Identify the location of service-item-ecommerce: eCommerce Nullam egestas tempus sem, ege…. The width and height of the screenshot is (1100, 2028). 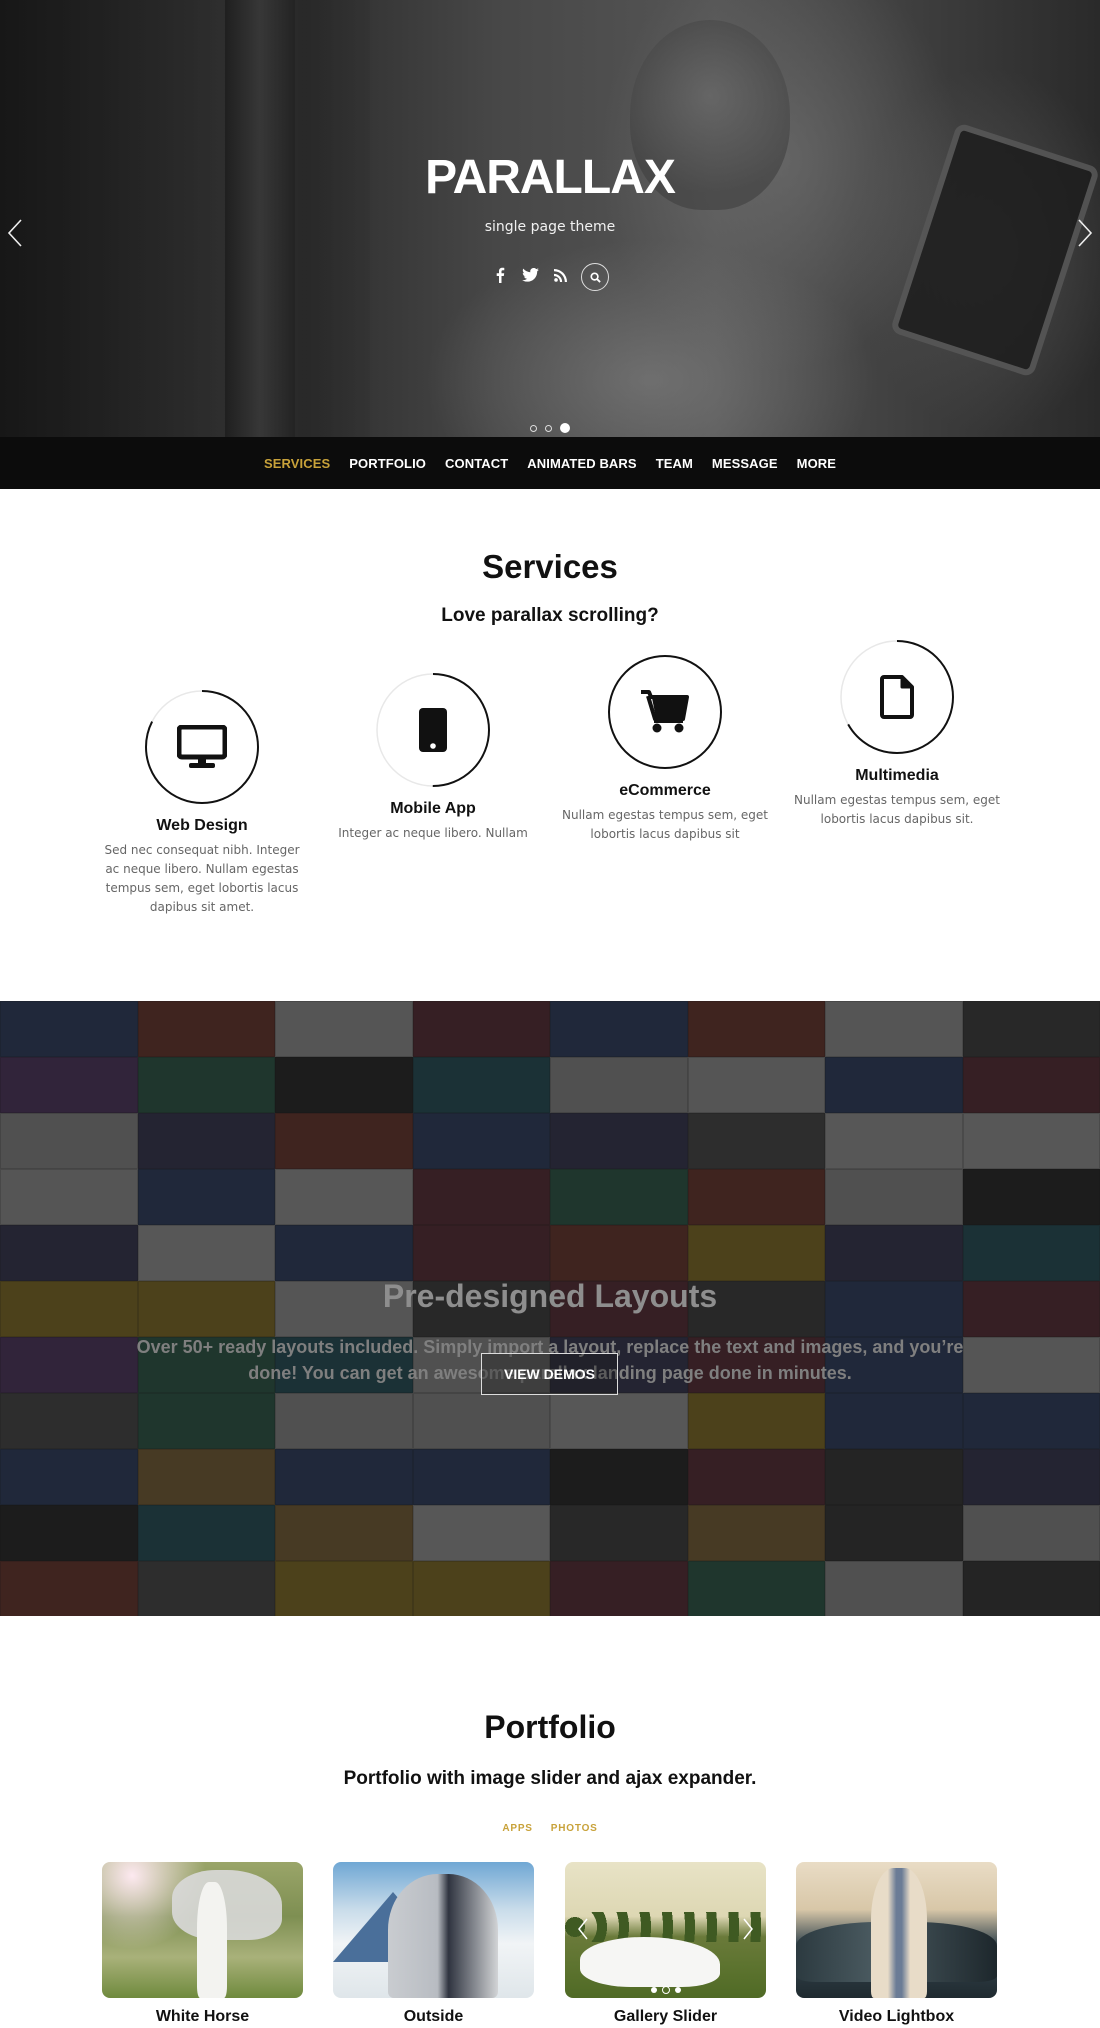
(665, 749).